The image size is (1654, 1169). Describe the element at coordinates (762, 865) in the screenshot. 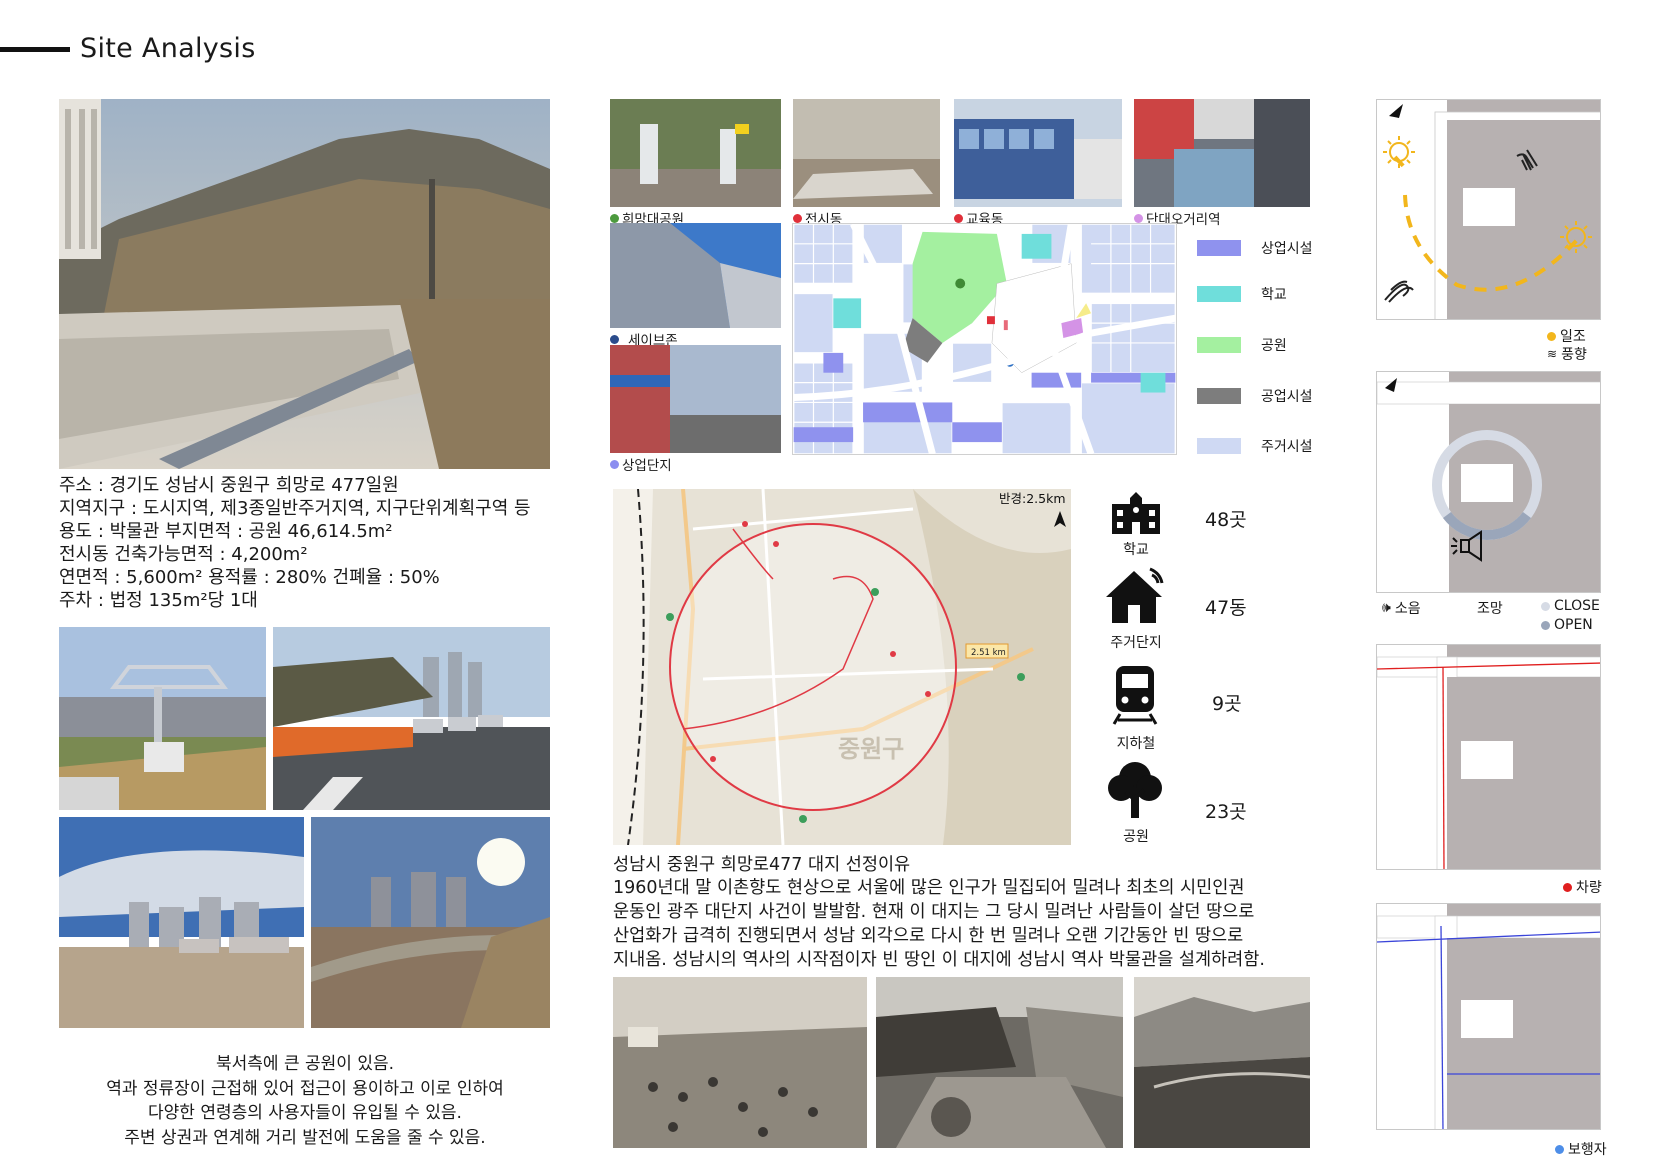

I see `reason-title: 성남시 중원구 희망로477 대지 선정이유` at that location.